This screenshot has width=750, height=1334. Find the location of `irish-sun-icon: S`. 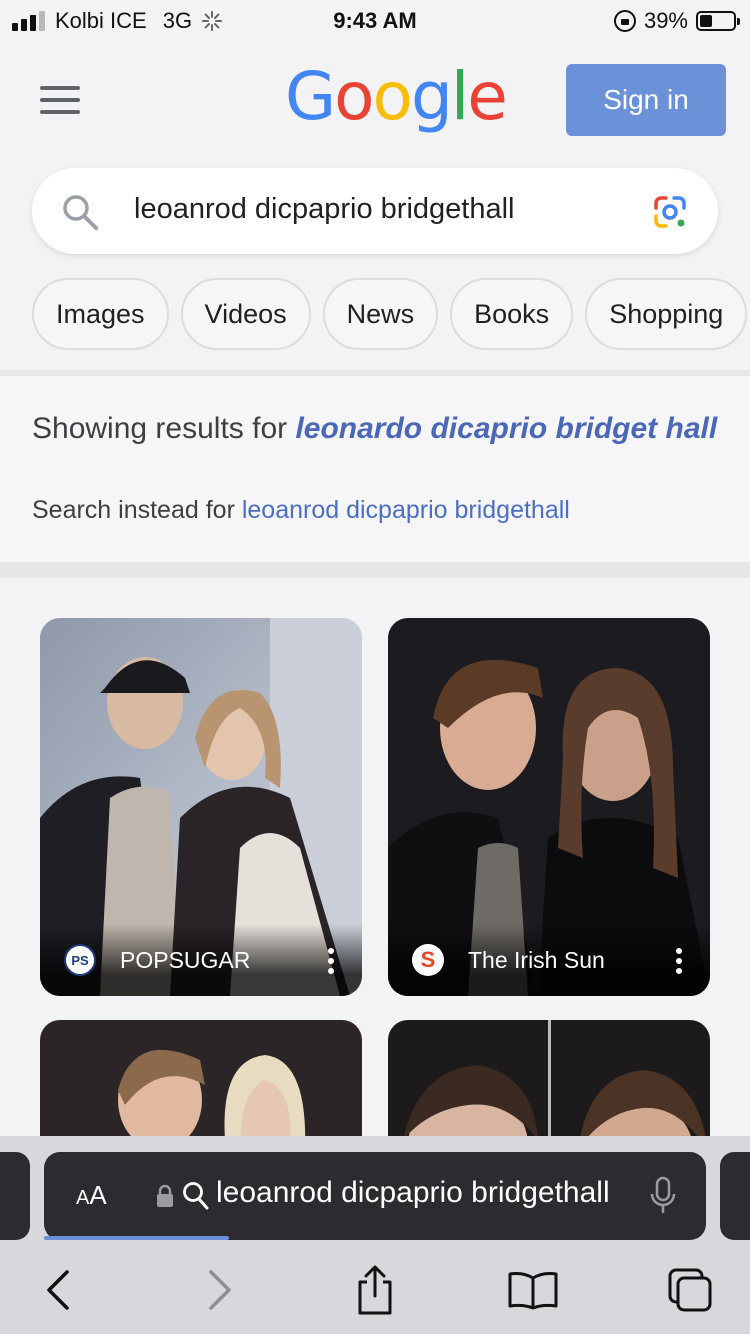

irish-sun-icon: S is located at coordinates (428, 960).